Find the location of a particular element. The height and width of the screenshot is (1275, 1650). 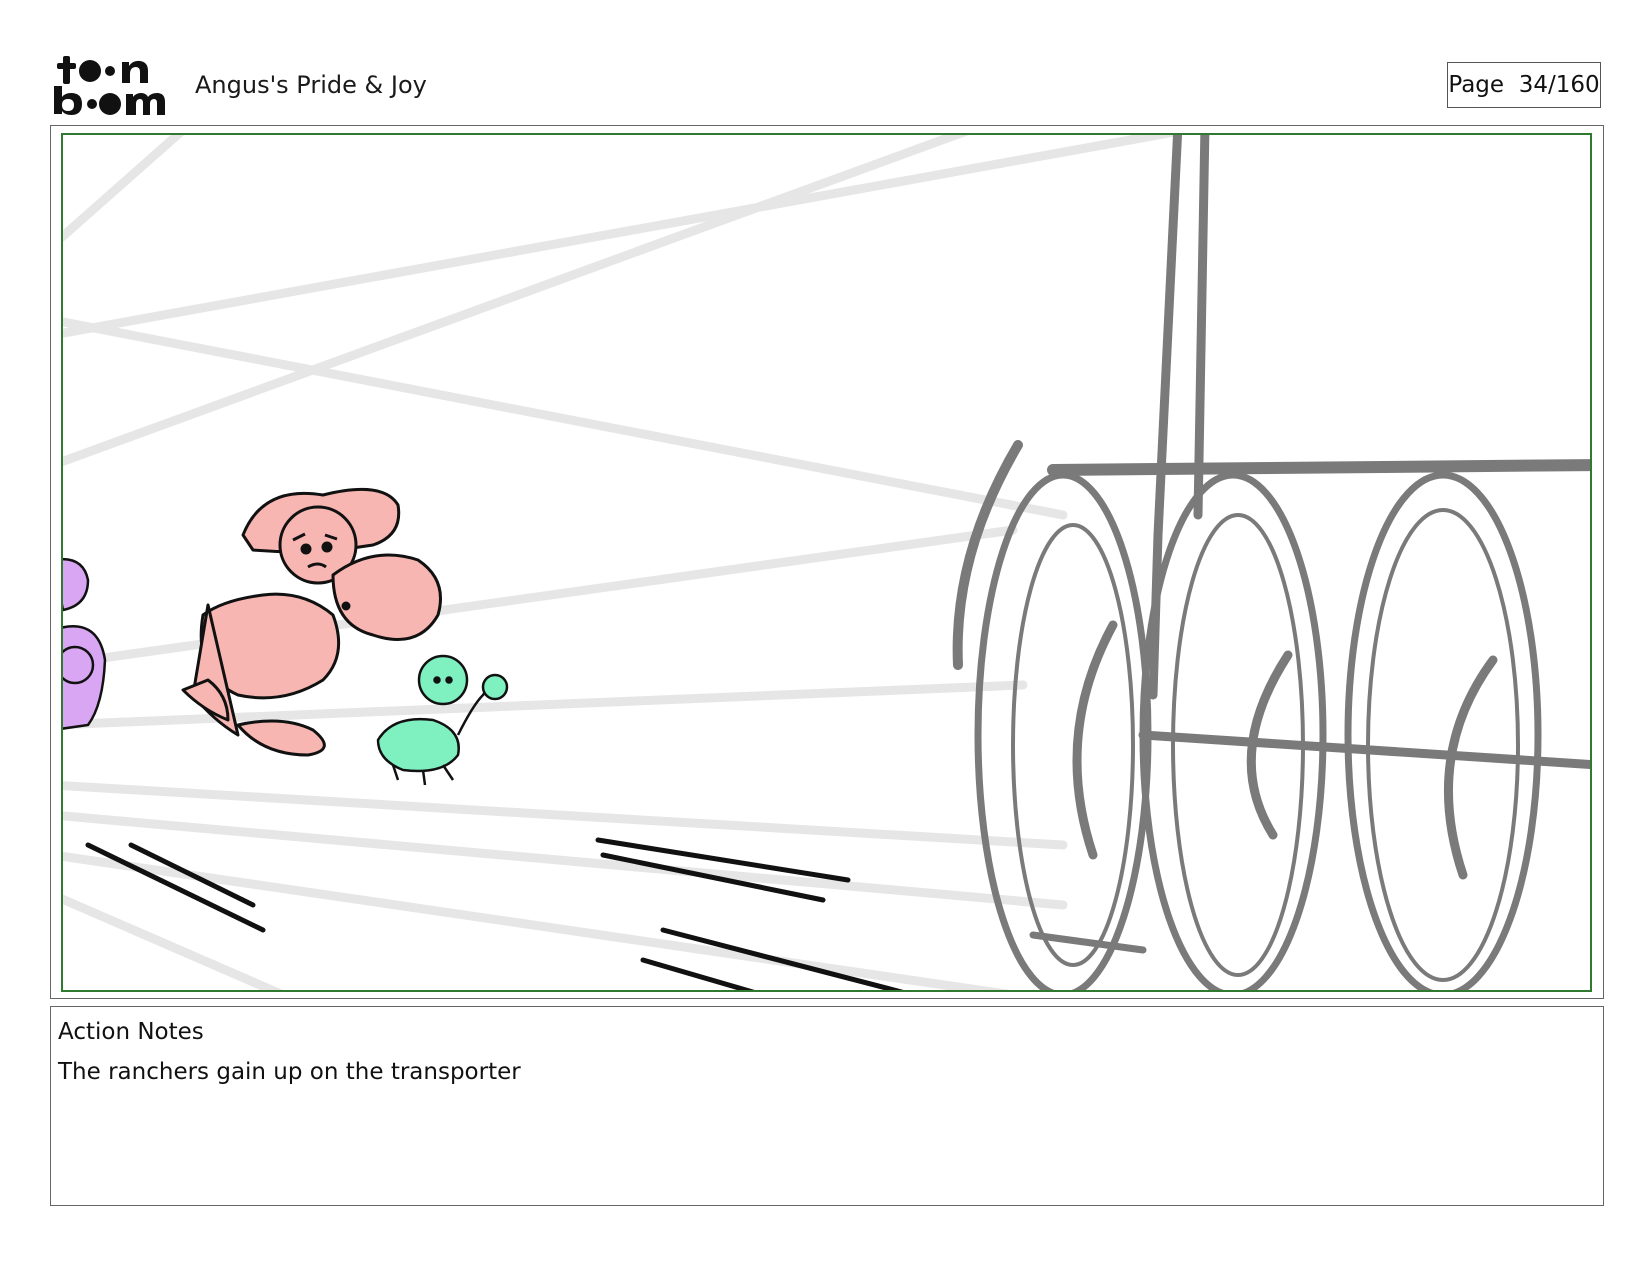

toon-boom-logo is located at coordinates (111, 85).